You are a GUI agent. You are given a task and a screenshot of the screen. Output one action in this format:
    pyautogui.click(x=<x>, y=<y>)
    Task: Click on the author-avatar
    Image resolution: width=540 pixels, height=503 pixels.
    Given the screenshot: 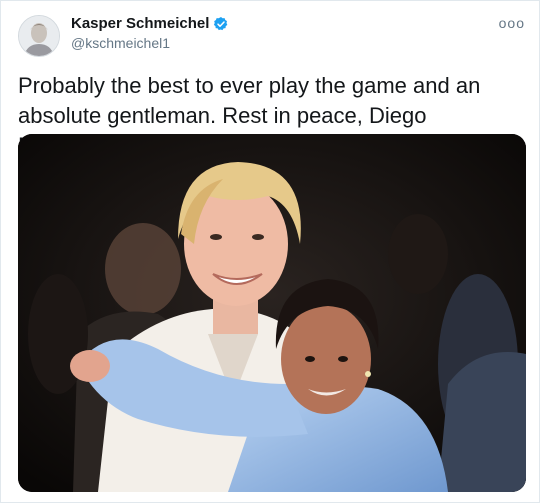 What is the action you would take?
    pyautogui.click(x=39, y=36)
    